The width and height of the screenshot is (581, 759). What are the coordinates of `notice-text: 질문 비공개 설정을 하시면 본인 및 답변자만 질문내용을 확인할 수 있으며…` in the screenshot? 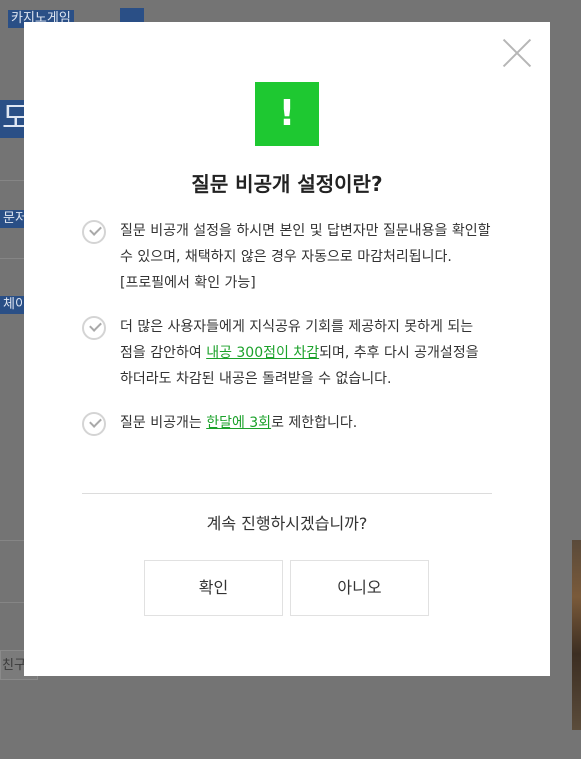 It's located at (305, 257).